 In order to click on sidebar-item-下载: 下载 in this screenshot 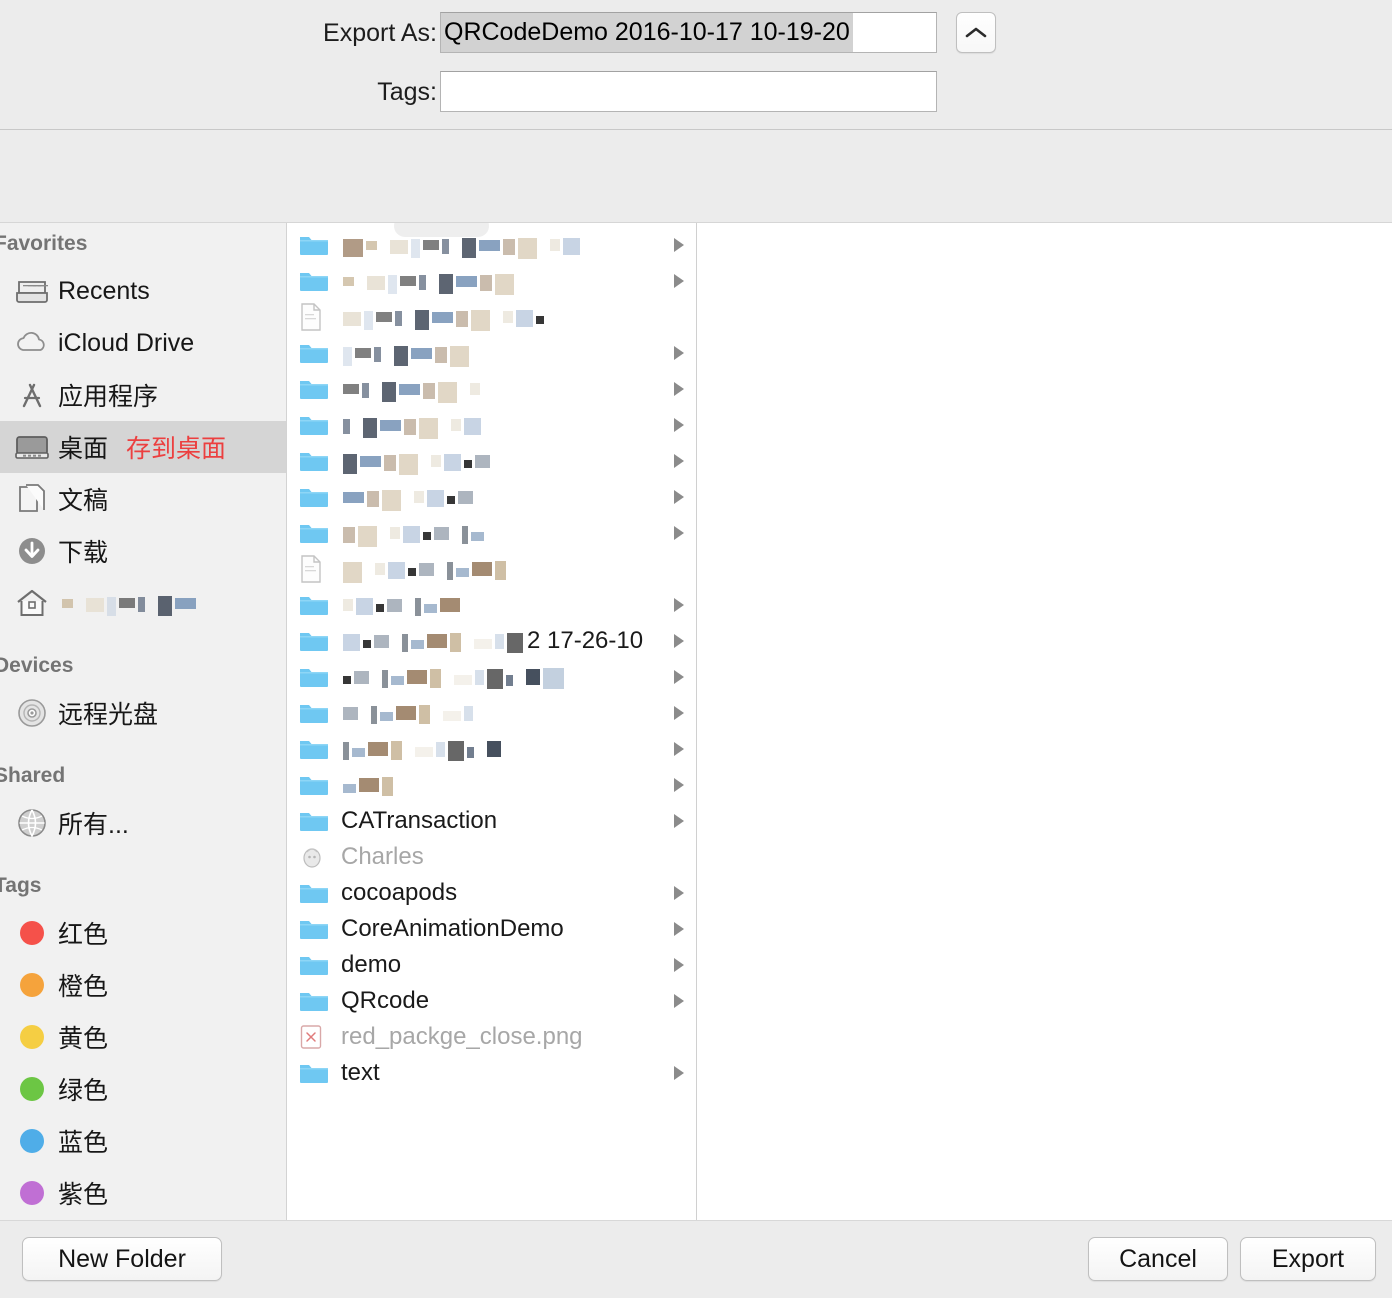, I will do `click(143, 551)`.